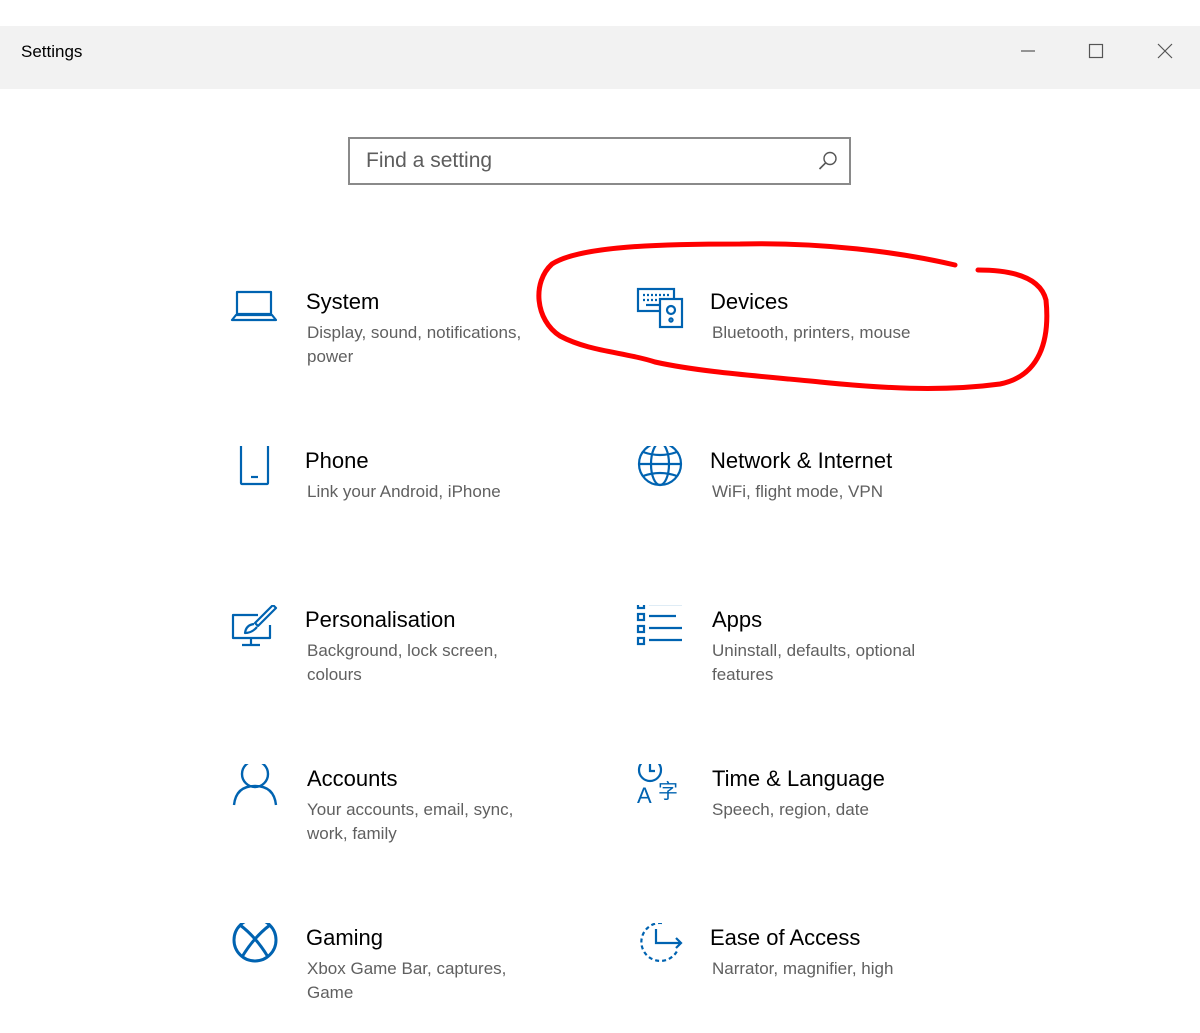 The height and width of the screenshot is (1033, 1200). Describe the element at coordinates (803, 968) in the screenshot. I see `tile-description: Narrator, magnifier, high` at that location.